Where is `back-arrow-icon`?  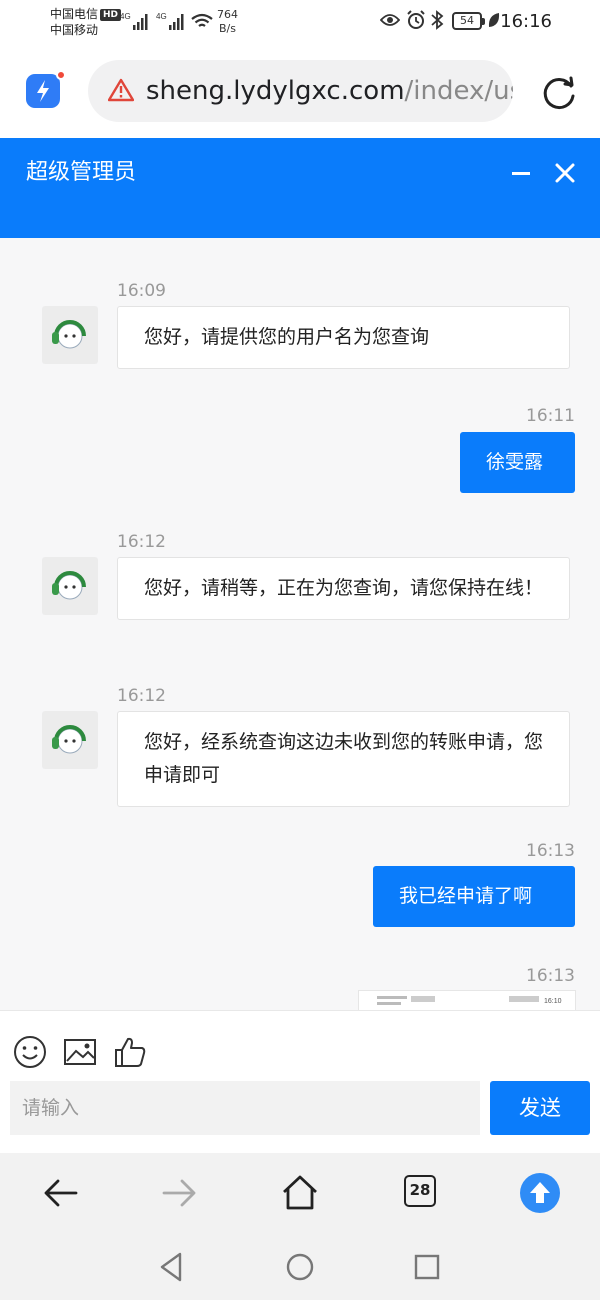 back-arrow-icon is located at coordinates (60, 1193).